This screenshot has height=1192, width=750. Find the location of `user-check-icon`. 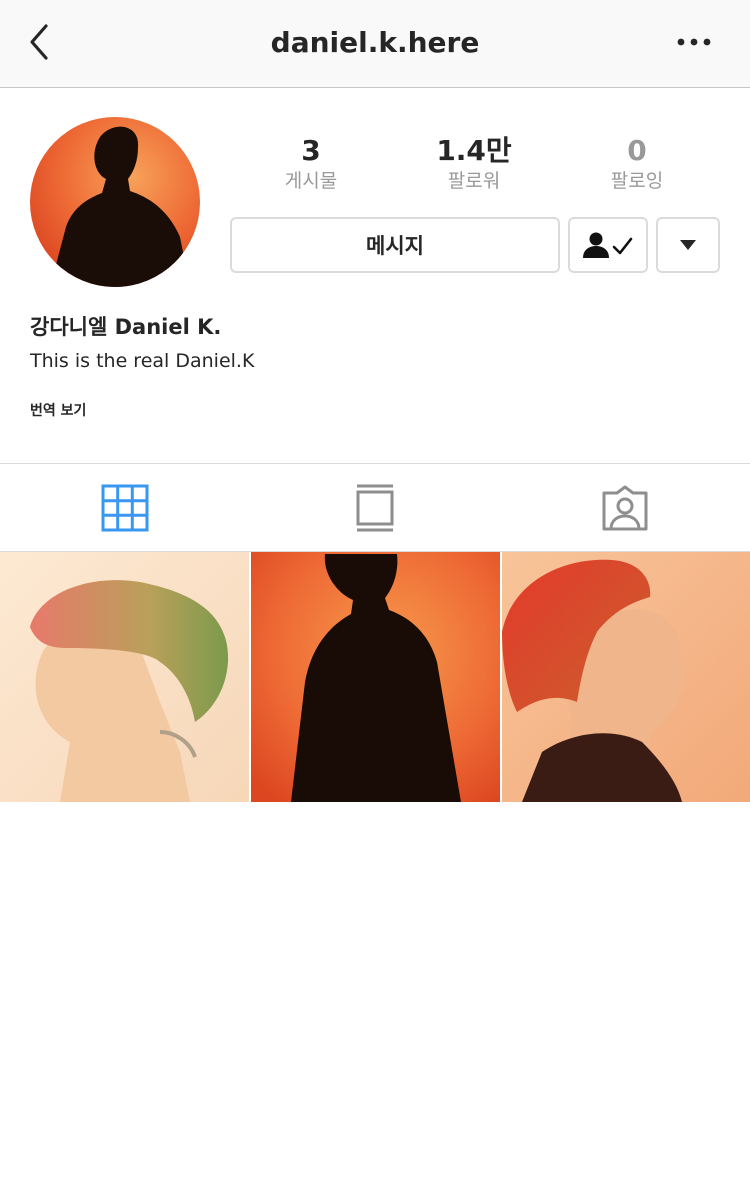

user-check-icon is located at coordinates (608, 245).